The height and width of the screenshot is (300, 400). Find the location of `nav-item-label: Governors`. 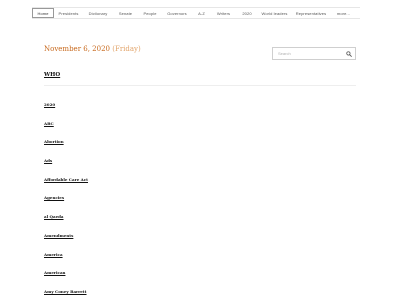

nav-item-label: Governors is located at coordinates (177, 13).